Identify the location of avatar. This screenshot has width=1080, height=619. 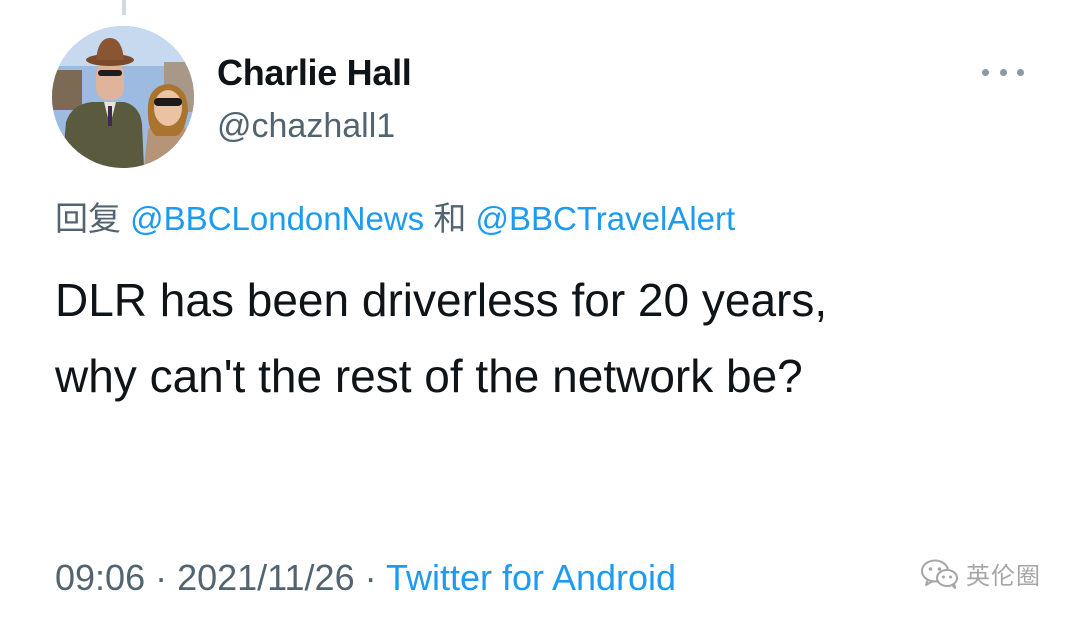
(123, 97).